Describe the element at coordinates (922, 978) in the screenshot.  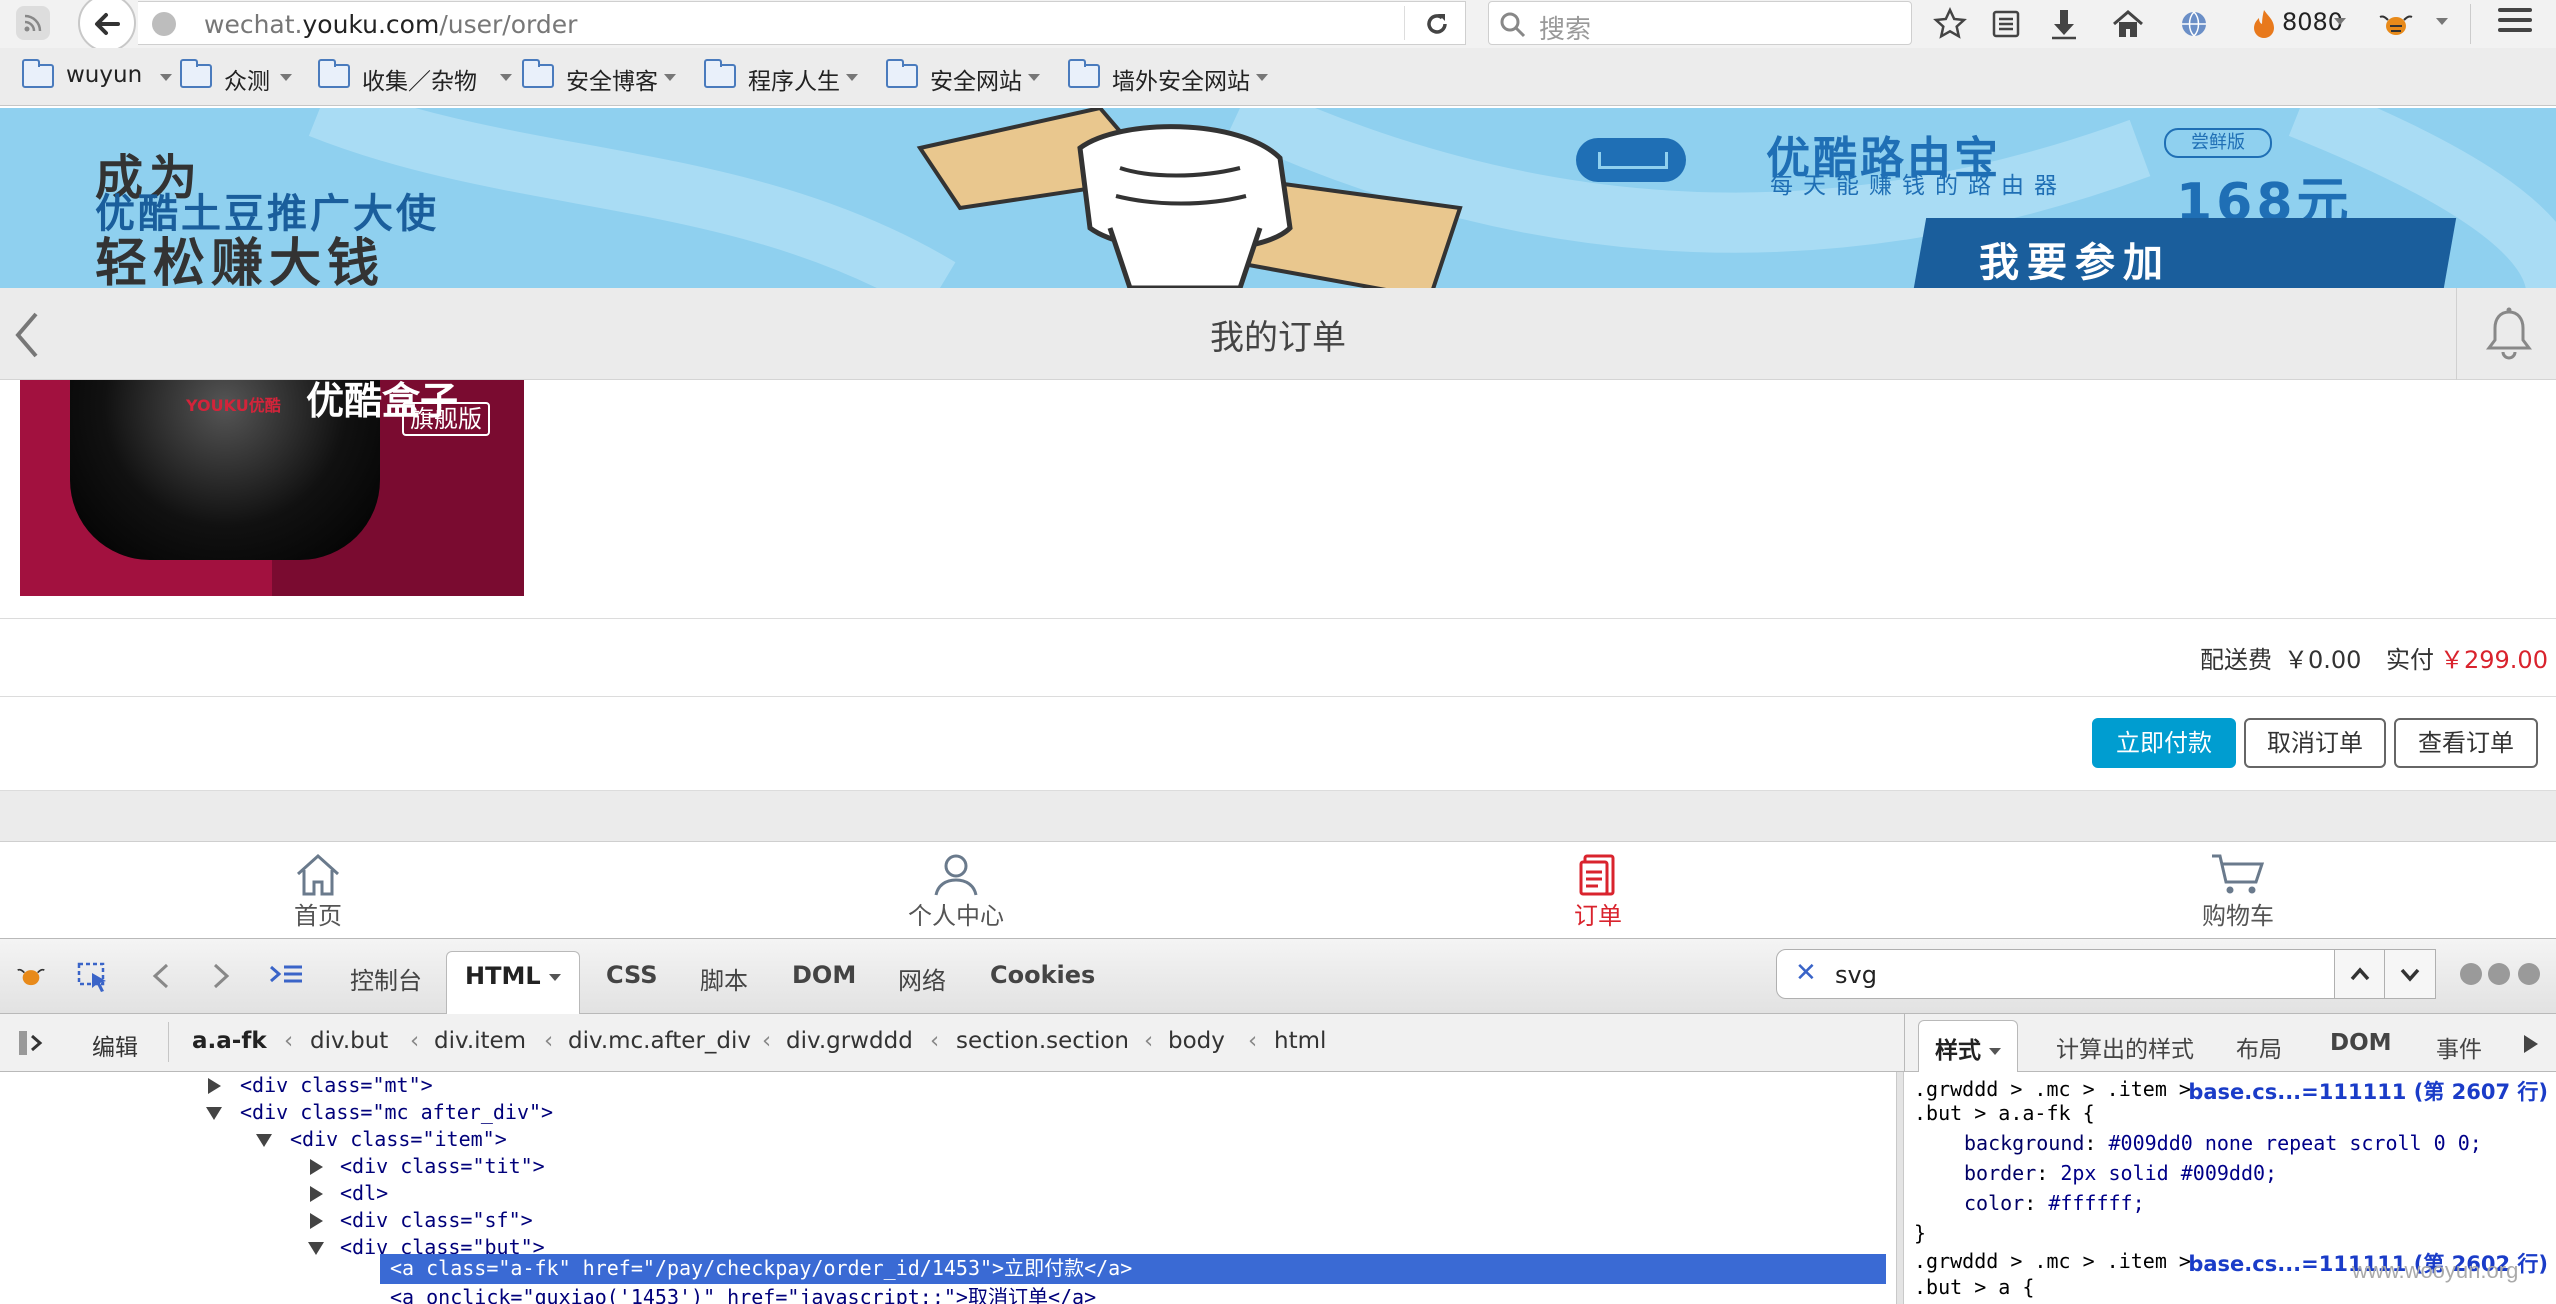
I see `firebug-tab-net: 网络` at that location.